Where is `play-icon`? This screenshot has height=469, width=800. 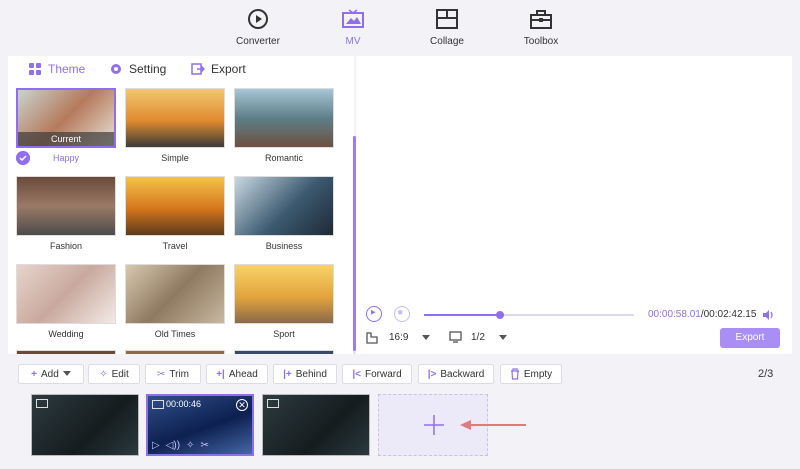 play-icon is located at coordinates (373, 312).